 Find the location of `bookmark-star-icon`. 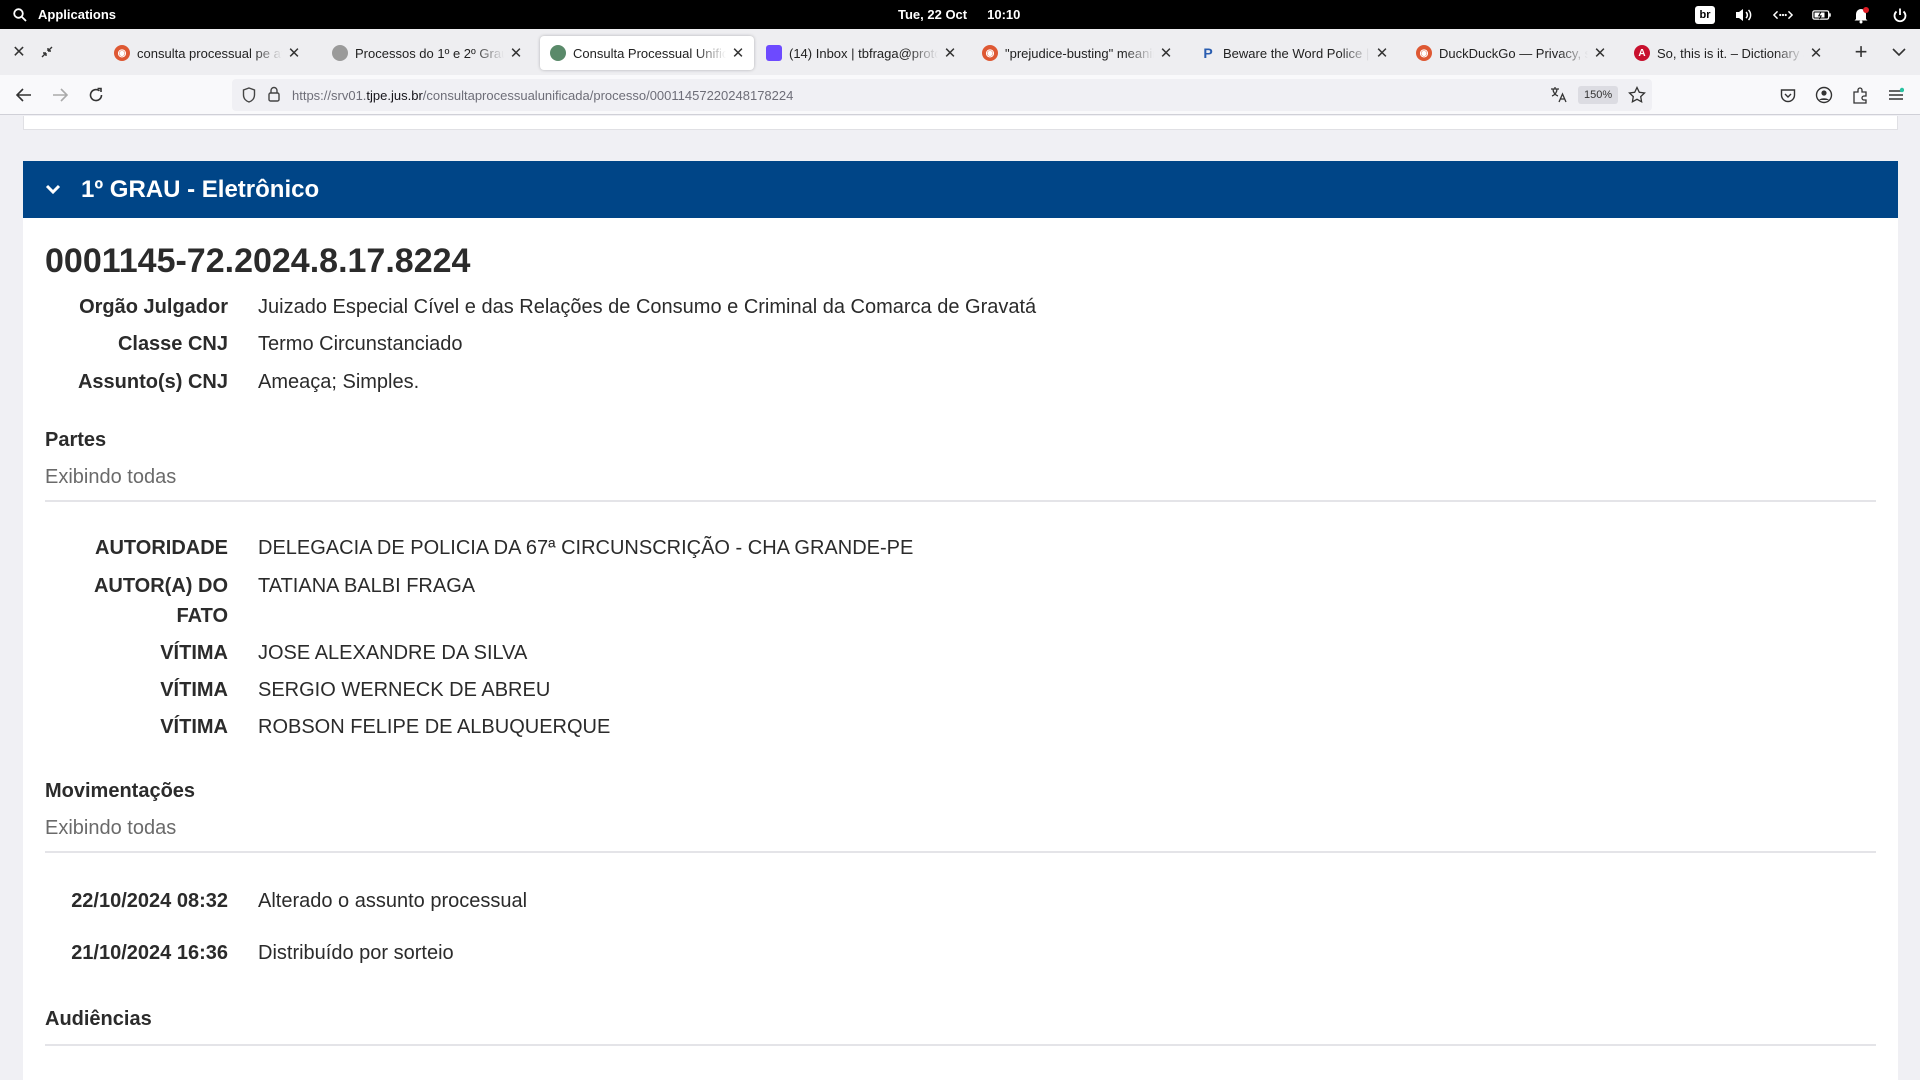

bookmark-star-icon is located at coordinates (1637, 96).